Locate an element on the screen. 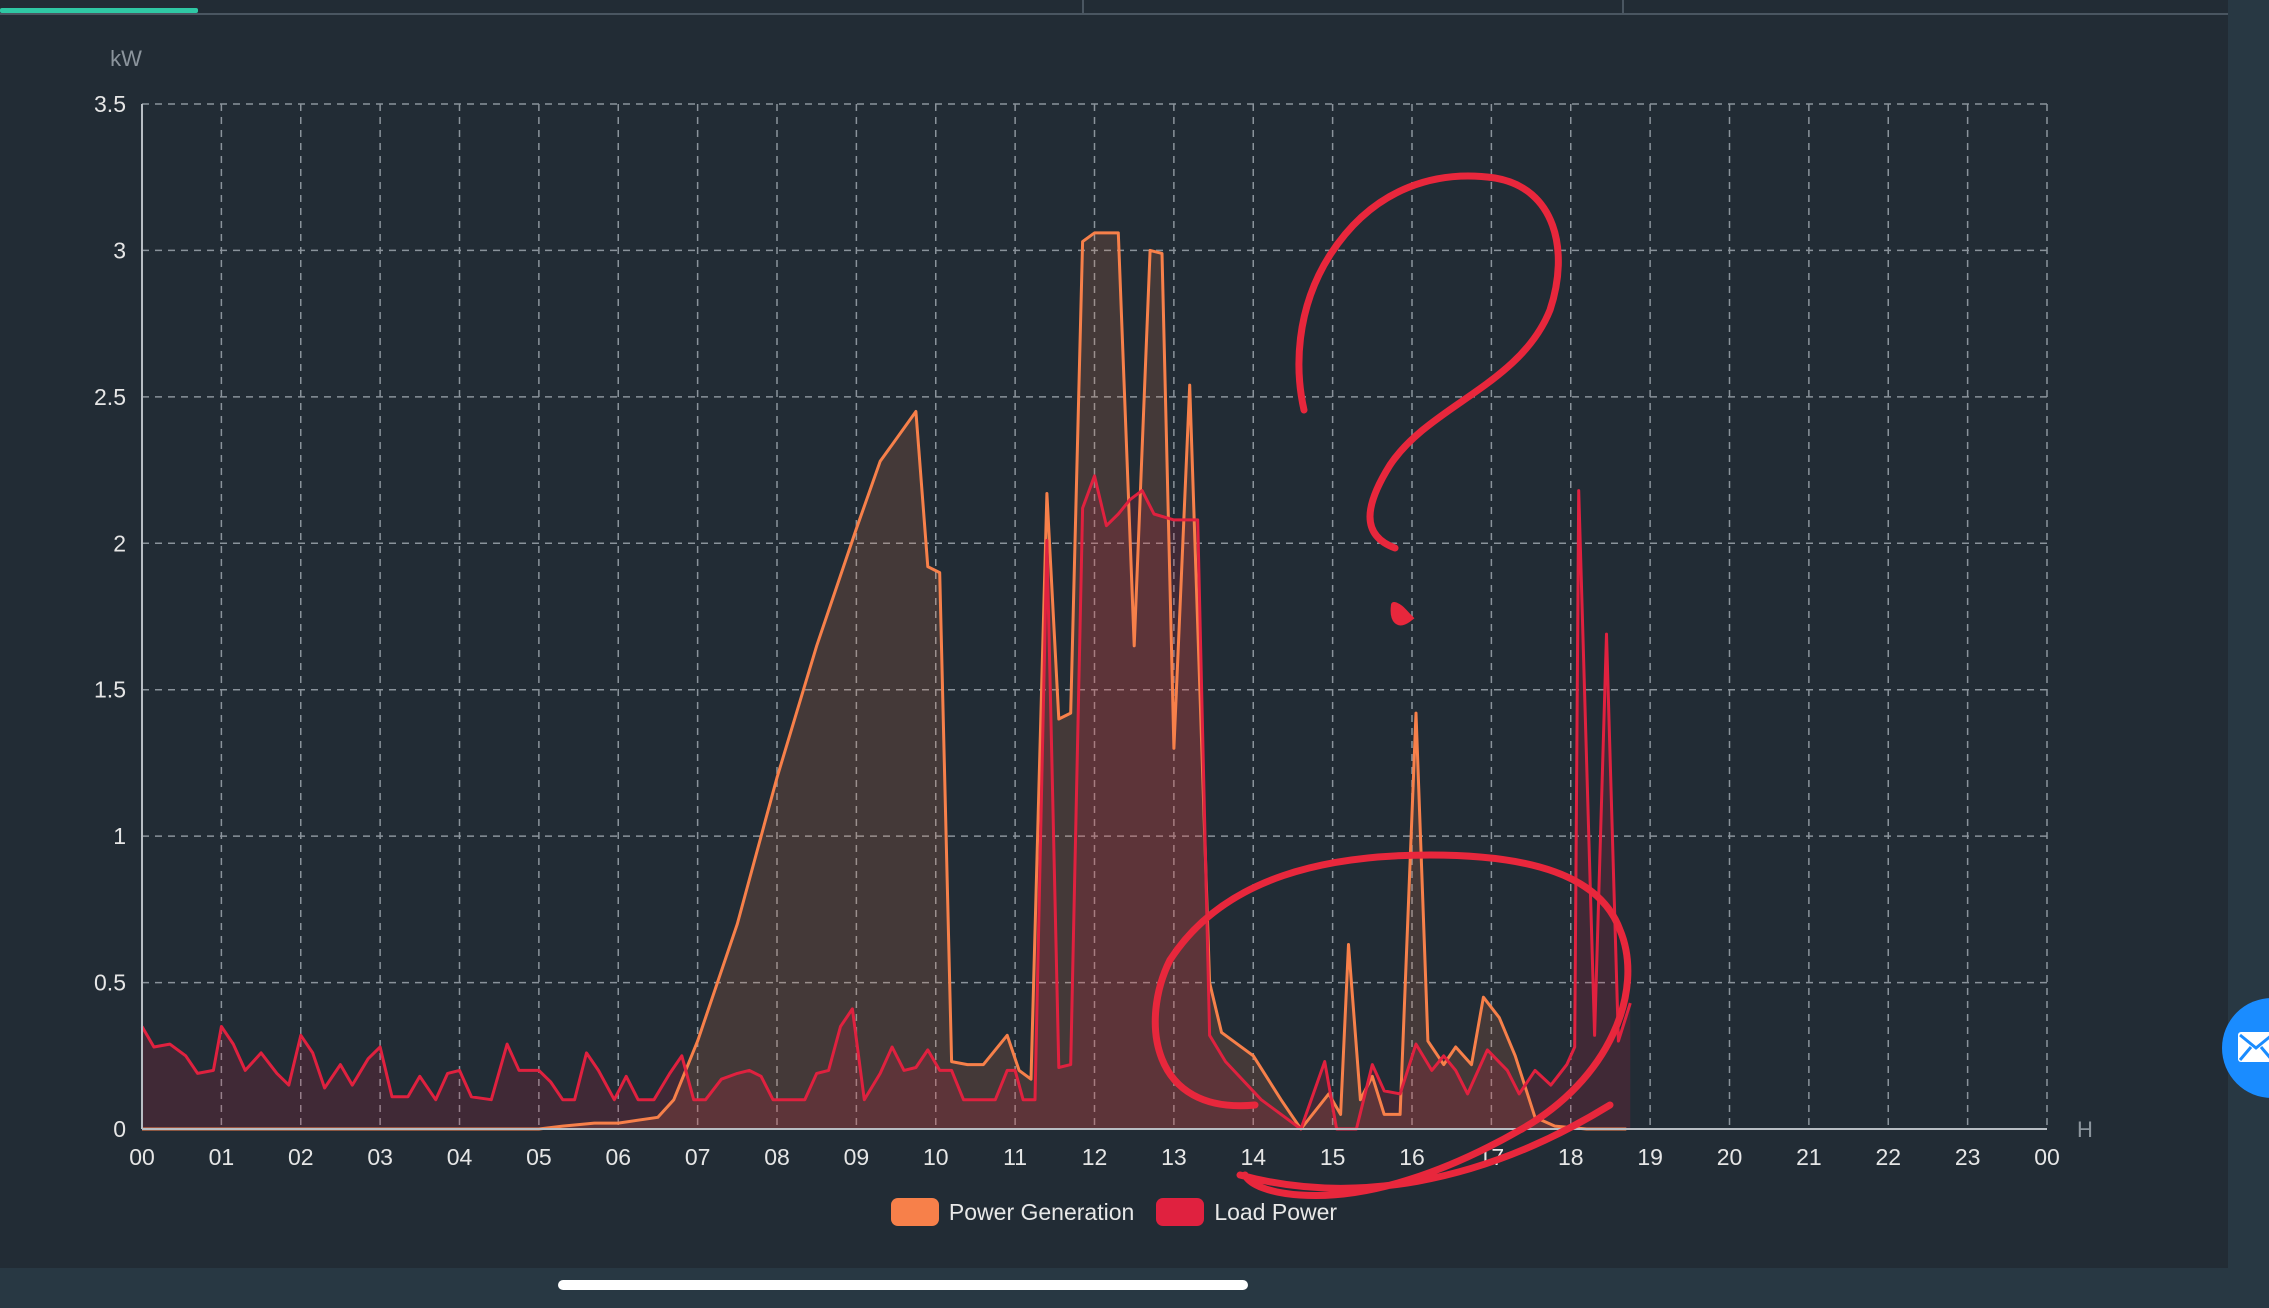 The width and height of the screenshot is (2269, 1308). legend-item-generation: Power Generation is located at coordinates (1012, 1212).